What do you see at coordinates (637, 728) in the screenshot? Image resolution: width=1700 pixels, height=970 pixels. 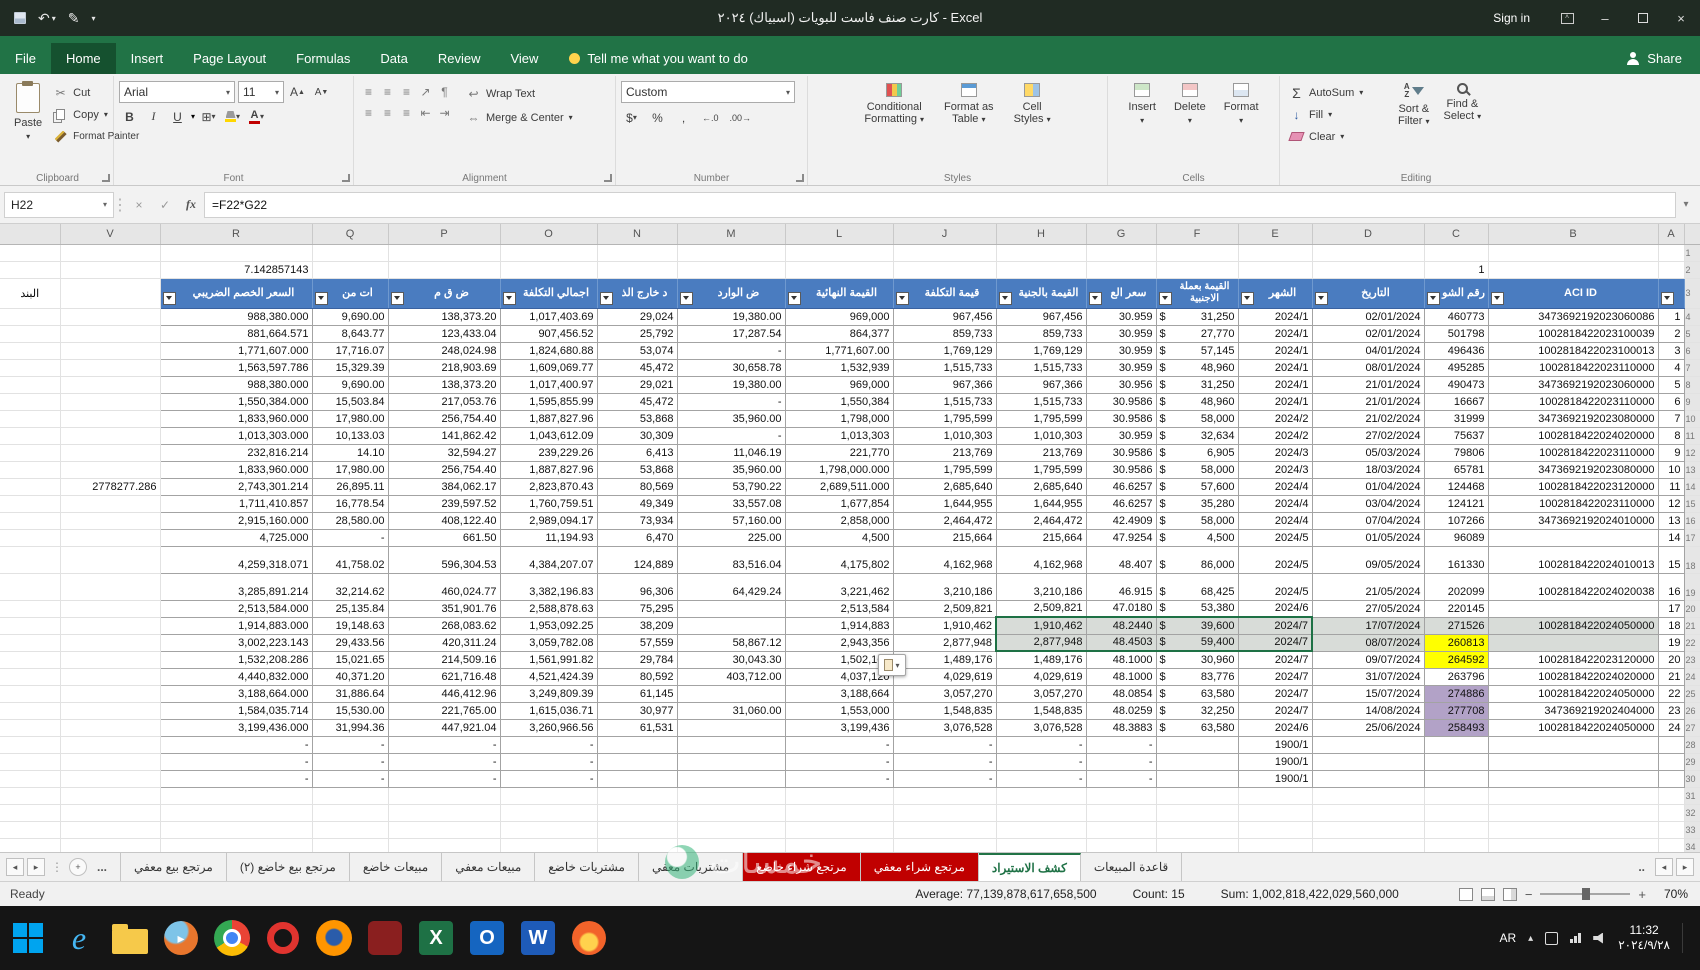 I see `cell: 61,531` at bounding box center [637, 728].